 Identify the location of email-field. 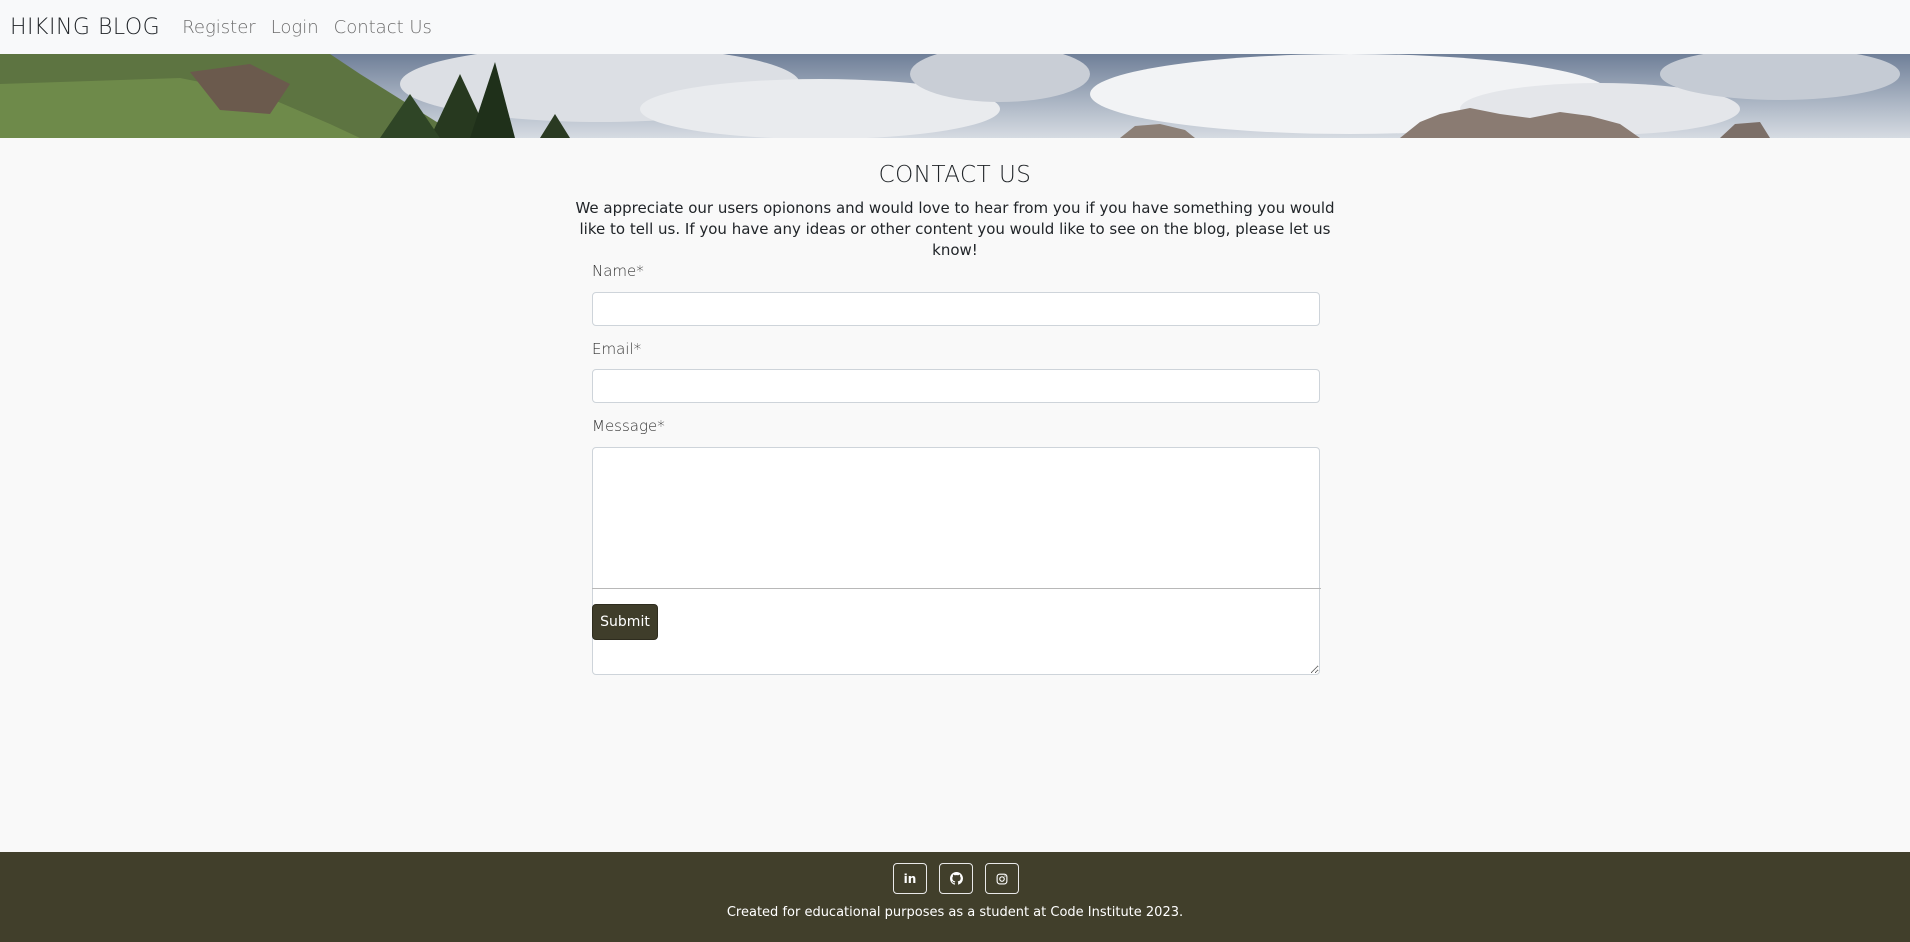
(956, 386).